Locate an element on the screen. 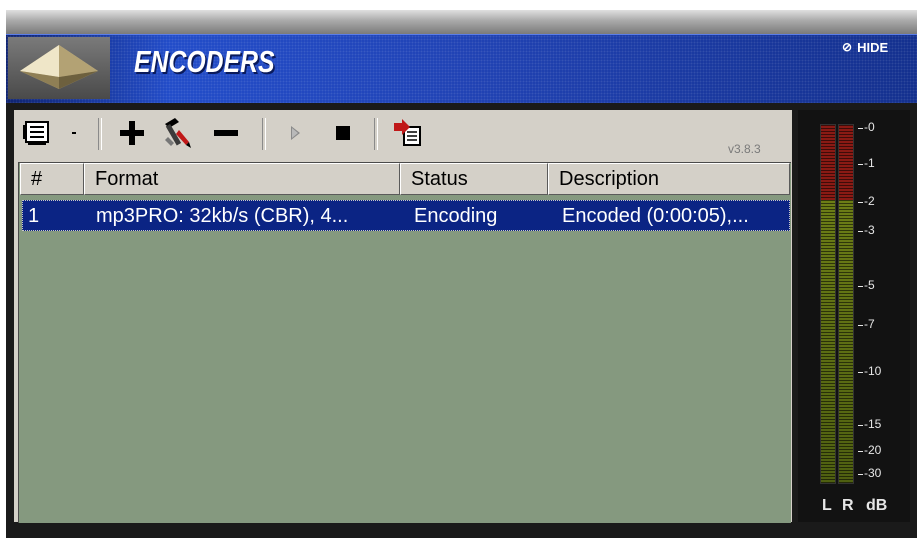 The width and height of the screenshot is (917, 538). window-top-strip is located at coordinates (461, 22).